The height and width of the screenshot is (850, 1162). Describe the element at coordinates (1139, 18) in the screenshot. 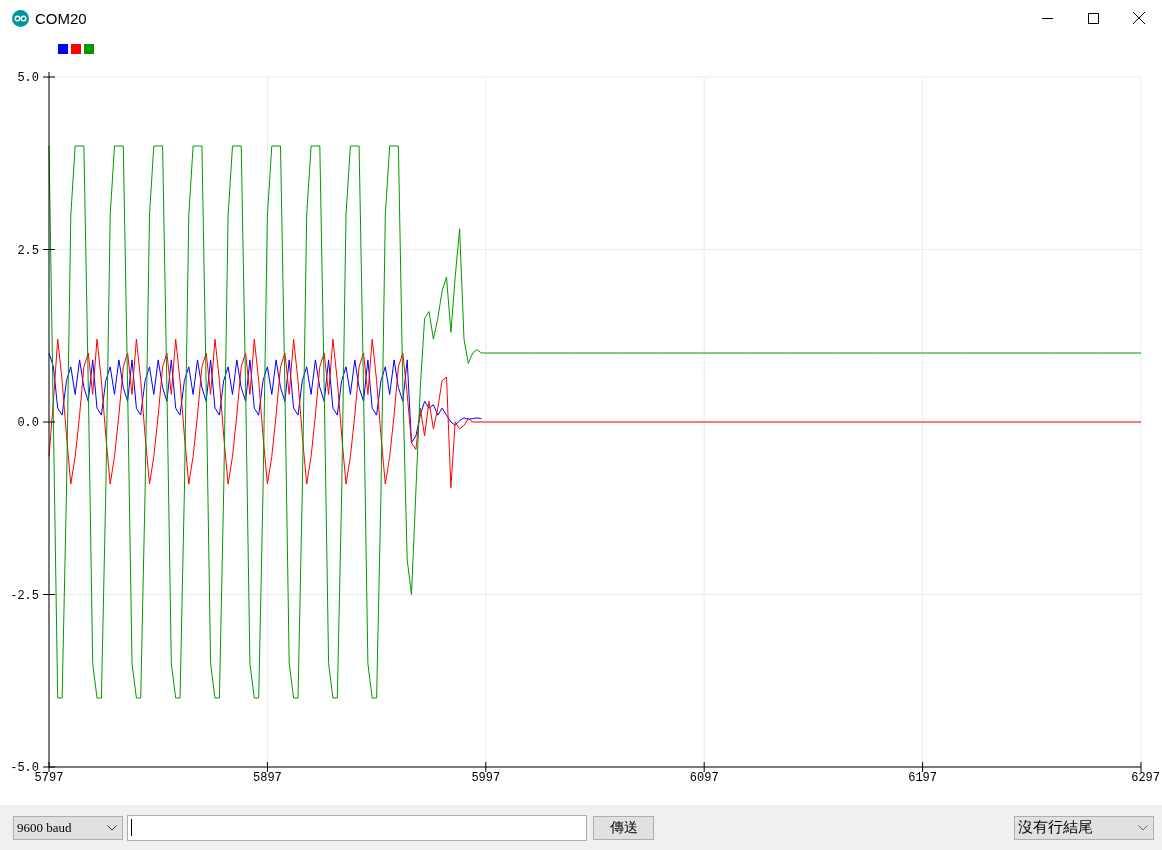

I see `close-icon` at that location.